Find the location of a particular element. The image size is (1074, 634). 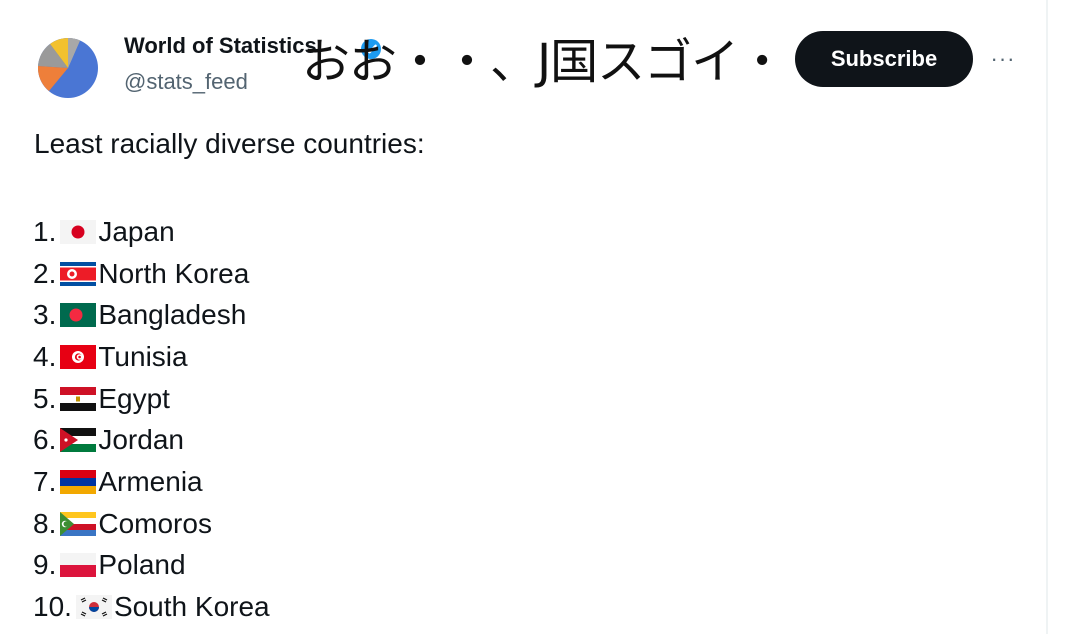

list-number: 5. is located at coordinates (45, 398).